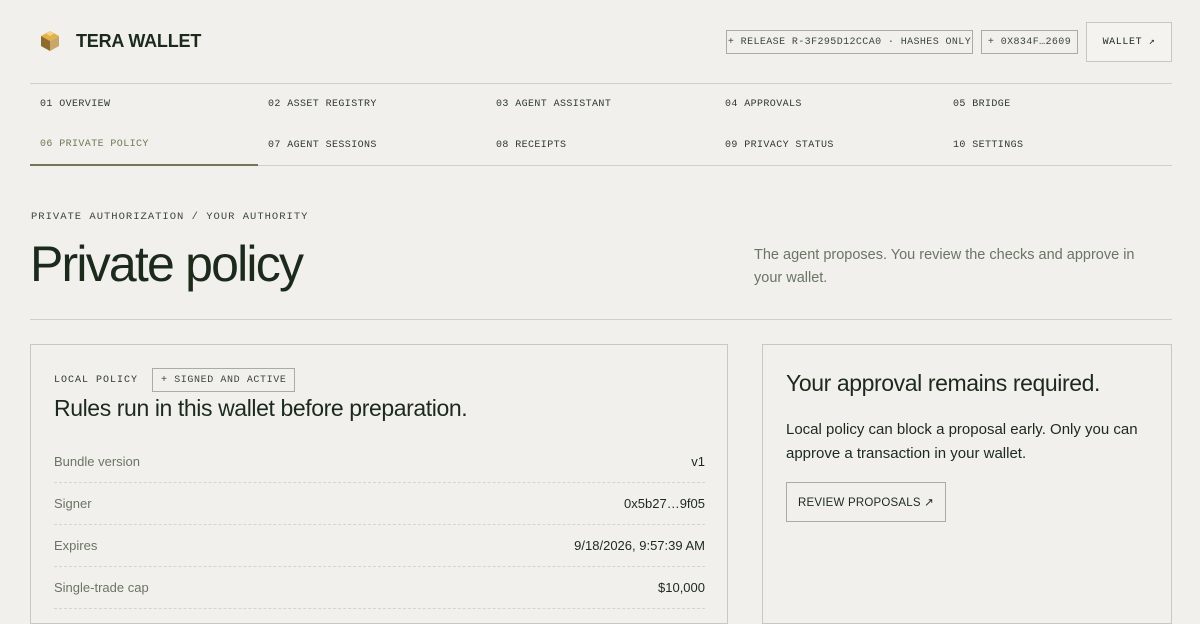 The width and height of the screenshot is (1200, 624). What do you see at coordinates (372, 104) in the screenshot?
I see `nav-item-asset-registry: 02 ASSET REGISTRY` at bounding box center [372, 104].